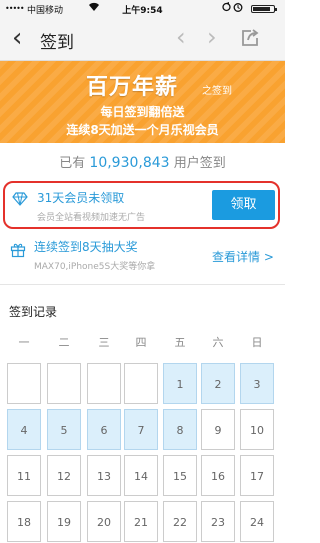 This screenshot has width=320, height=543. Describe the element at coordinates (217, 91) in the screenshot. I see `banner-suffix: 之签到` at that location.